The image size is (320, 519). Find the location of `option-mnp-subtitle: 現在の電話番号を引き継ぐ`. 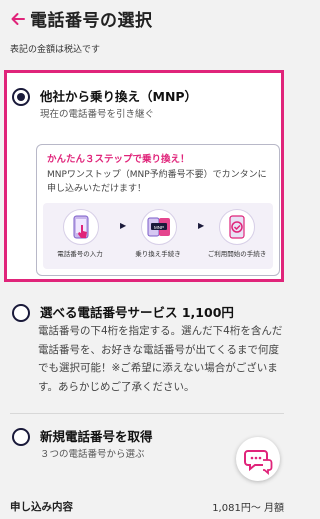

option-mnp-subtitle: 現在の電話番号を引き継ぐ is located at coordinates (97, 114).